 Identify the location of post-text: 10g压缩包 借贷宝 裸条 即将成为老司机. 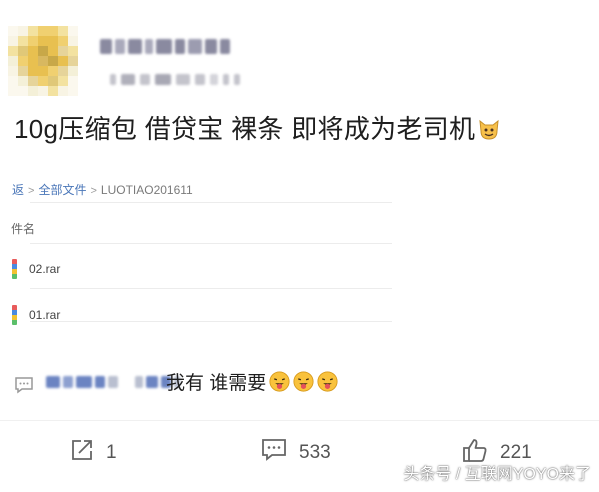
(257, 129).